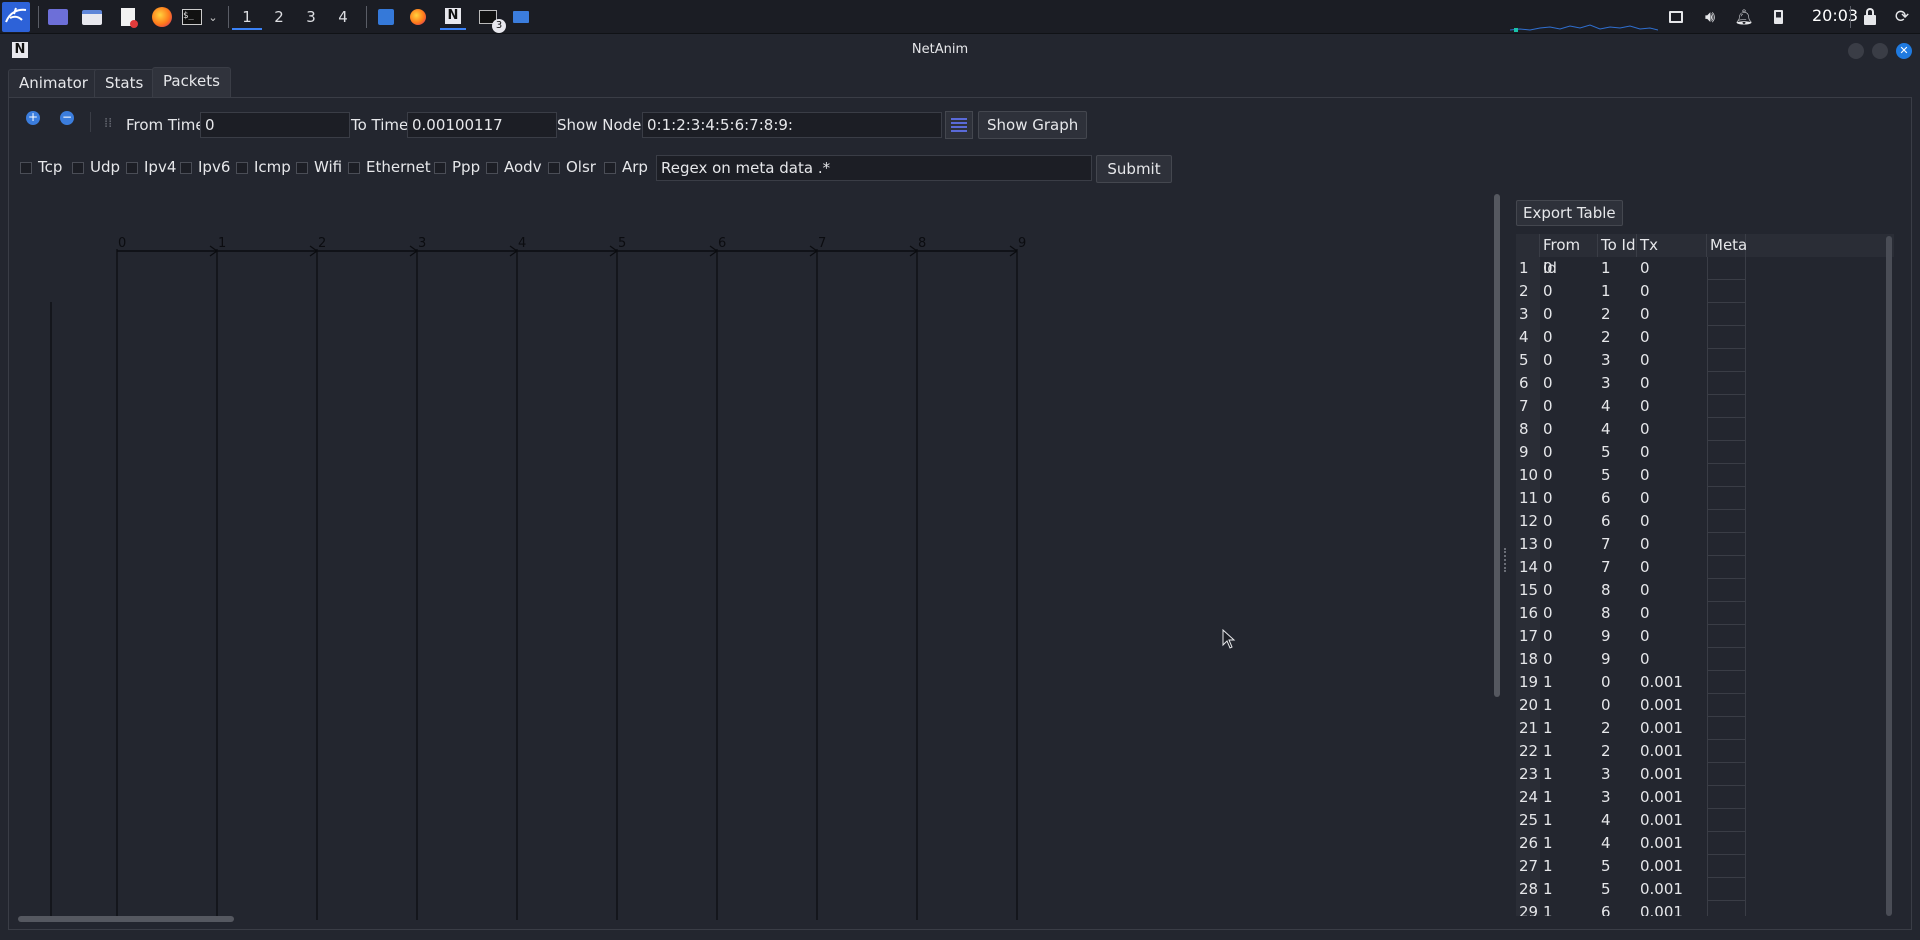  I want to click on zoom-out-icon: −, so click(67, 118).